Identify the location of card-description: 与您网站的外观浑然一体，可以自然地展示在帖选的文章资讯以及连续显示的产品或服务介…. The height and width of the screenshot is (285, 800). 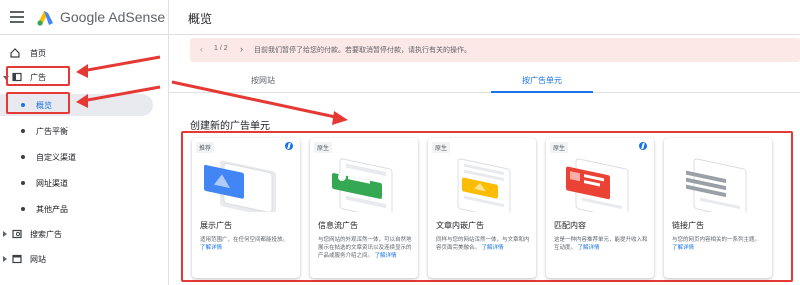
(365, 248).